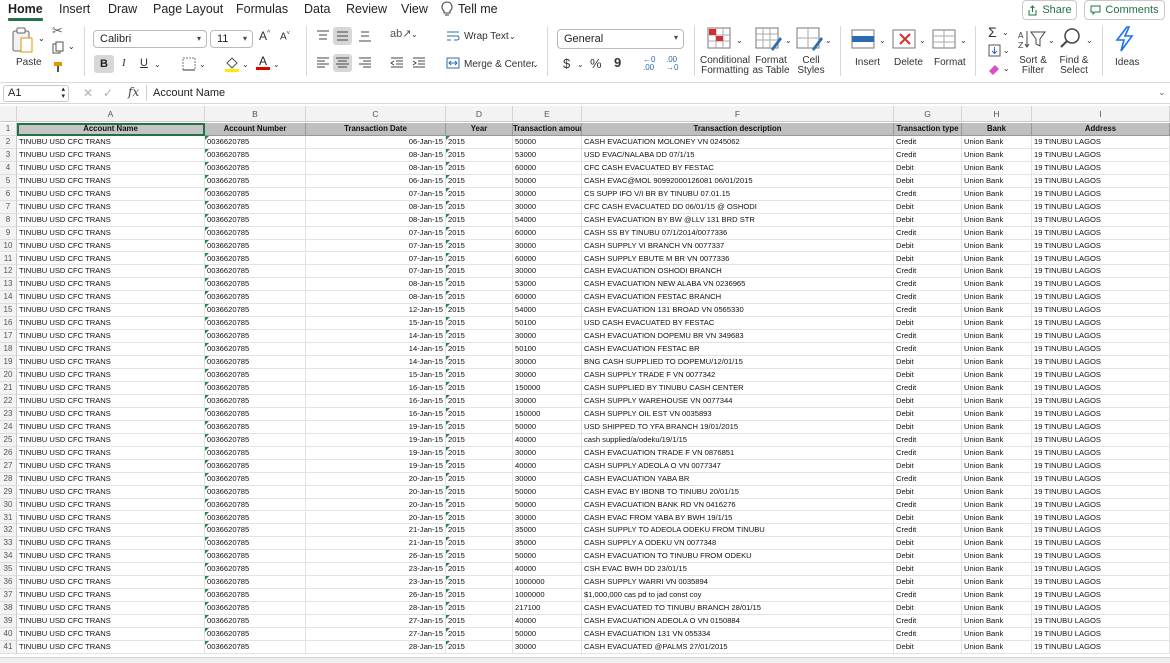 This screenshot has height=663, width=1170. What do you see at coordinates (1124, 10) in the screenshot?
I see `comments-button: Comments` at bounding box center [1124, 10].